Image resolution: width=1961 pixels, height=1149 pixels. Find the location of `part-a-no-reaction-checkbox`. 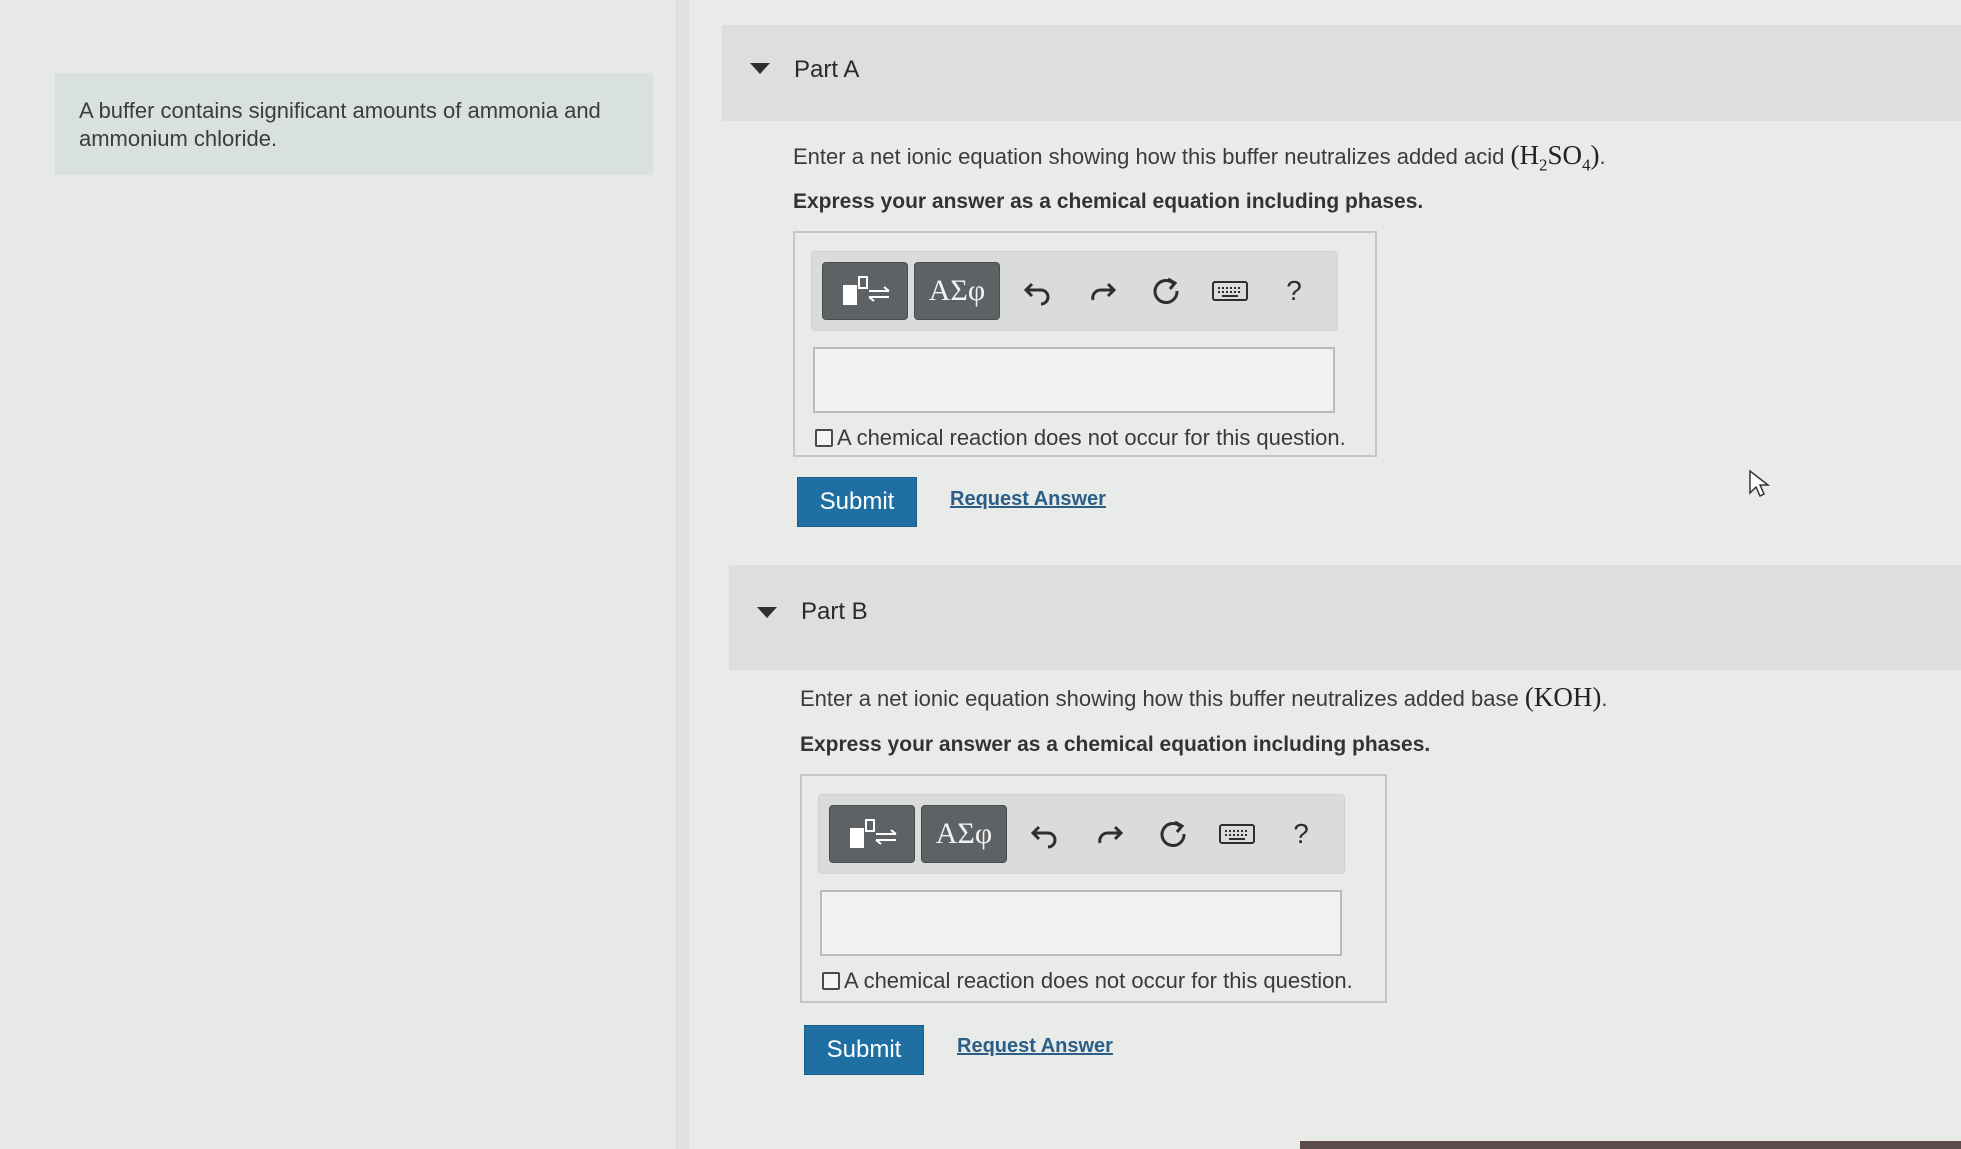

part-a-no-reaction-checkbox is located at coordinates (824, 438).